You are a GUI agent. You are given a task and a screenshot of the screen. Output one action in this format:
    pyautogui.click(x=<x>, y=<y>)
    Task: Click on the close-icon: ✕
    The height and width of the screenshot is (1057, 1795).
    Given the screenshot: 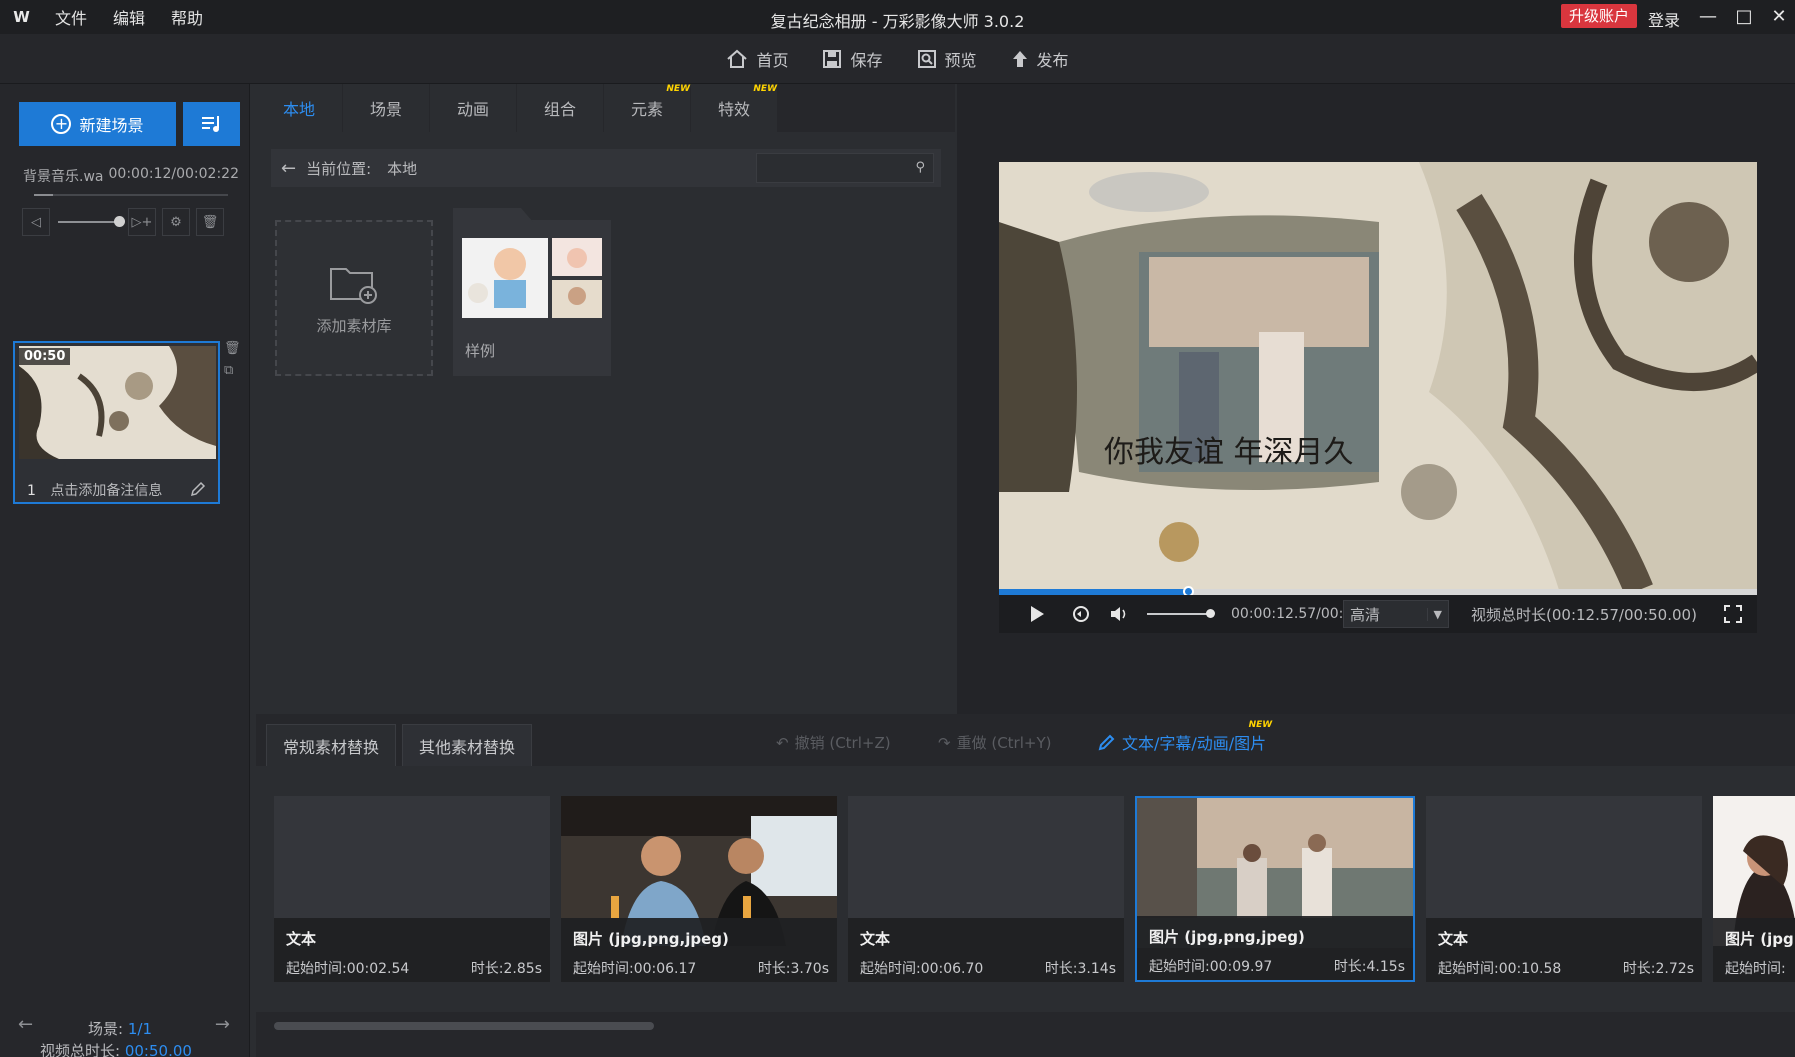 What is the action you would take?
    pyautogui.click(x=1779, y=17)
    